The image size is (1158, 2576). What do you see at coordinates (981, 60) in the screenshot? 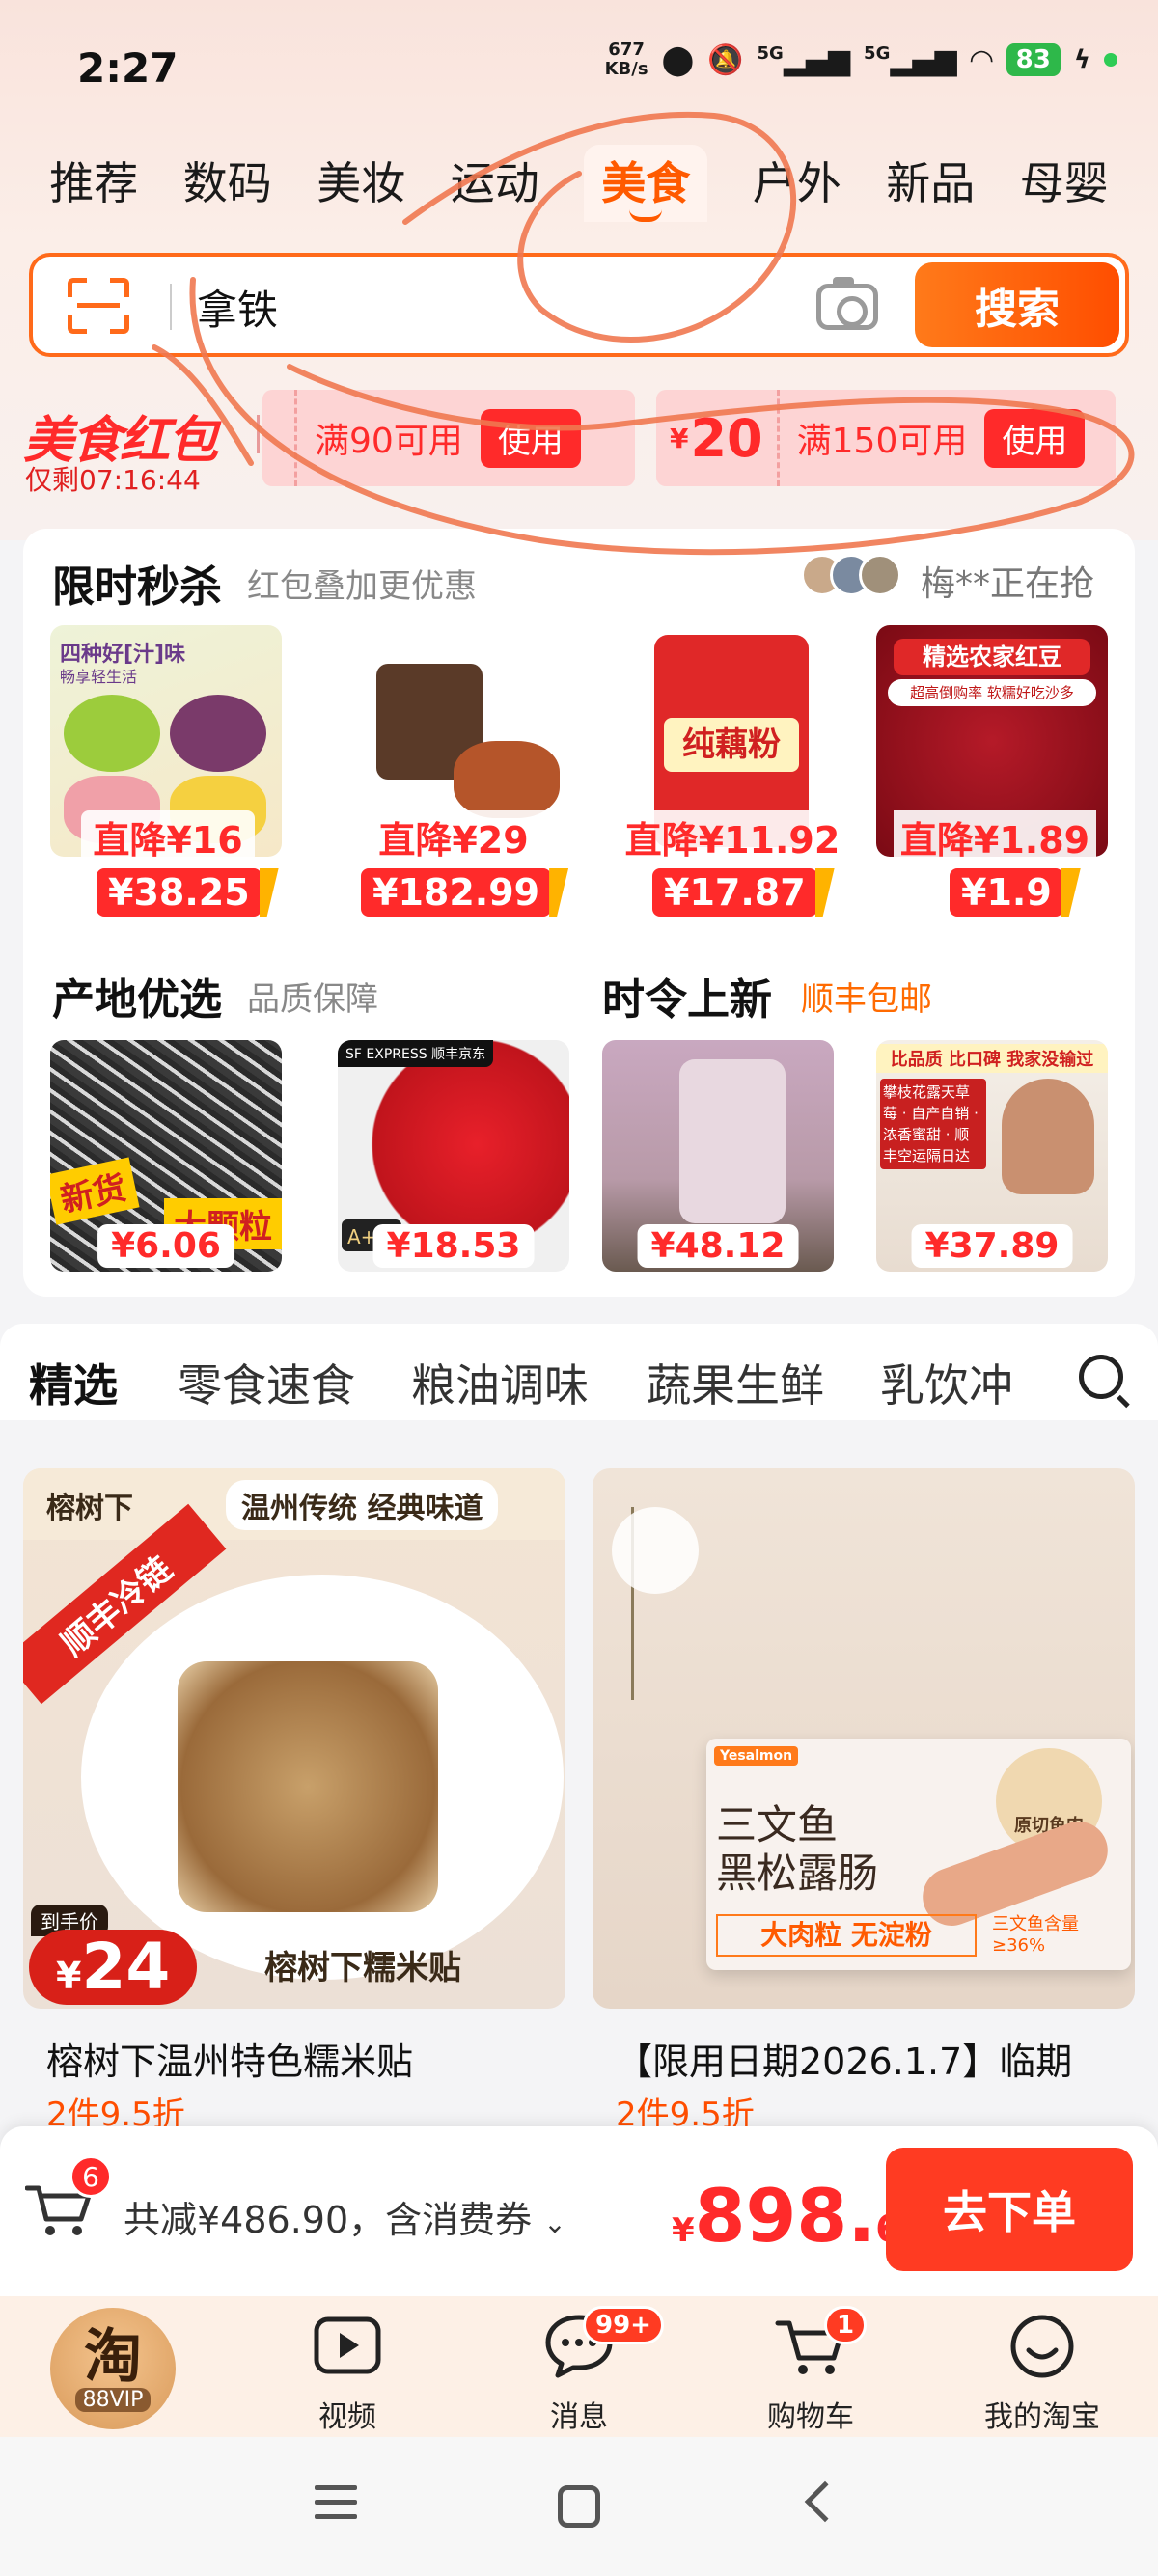
I see `wifi-icon: ◠` at bounding box center [981, 60].